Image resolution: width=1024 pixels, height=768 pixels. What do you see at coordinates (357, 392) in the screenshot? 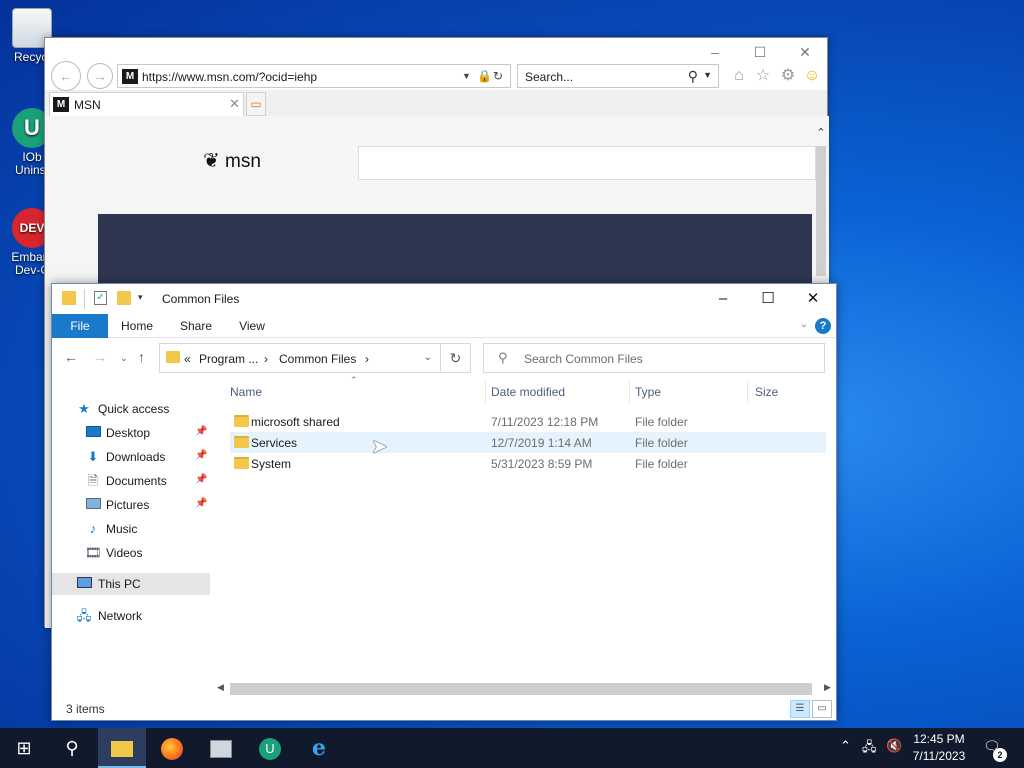
I see `column-header-name: Name` at bounding box center [357, 392].